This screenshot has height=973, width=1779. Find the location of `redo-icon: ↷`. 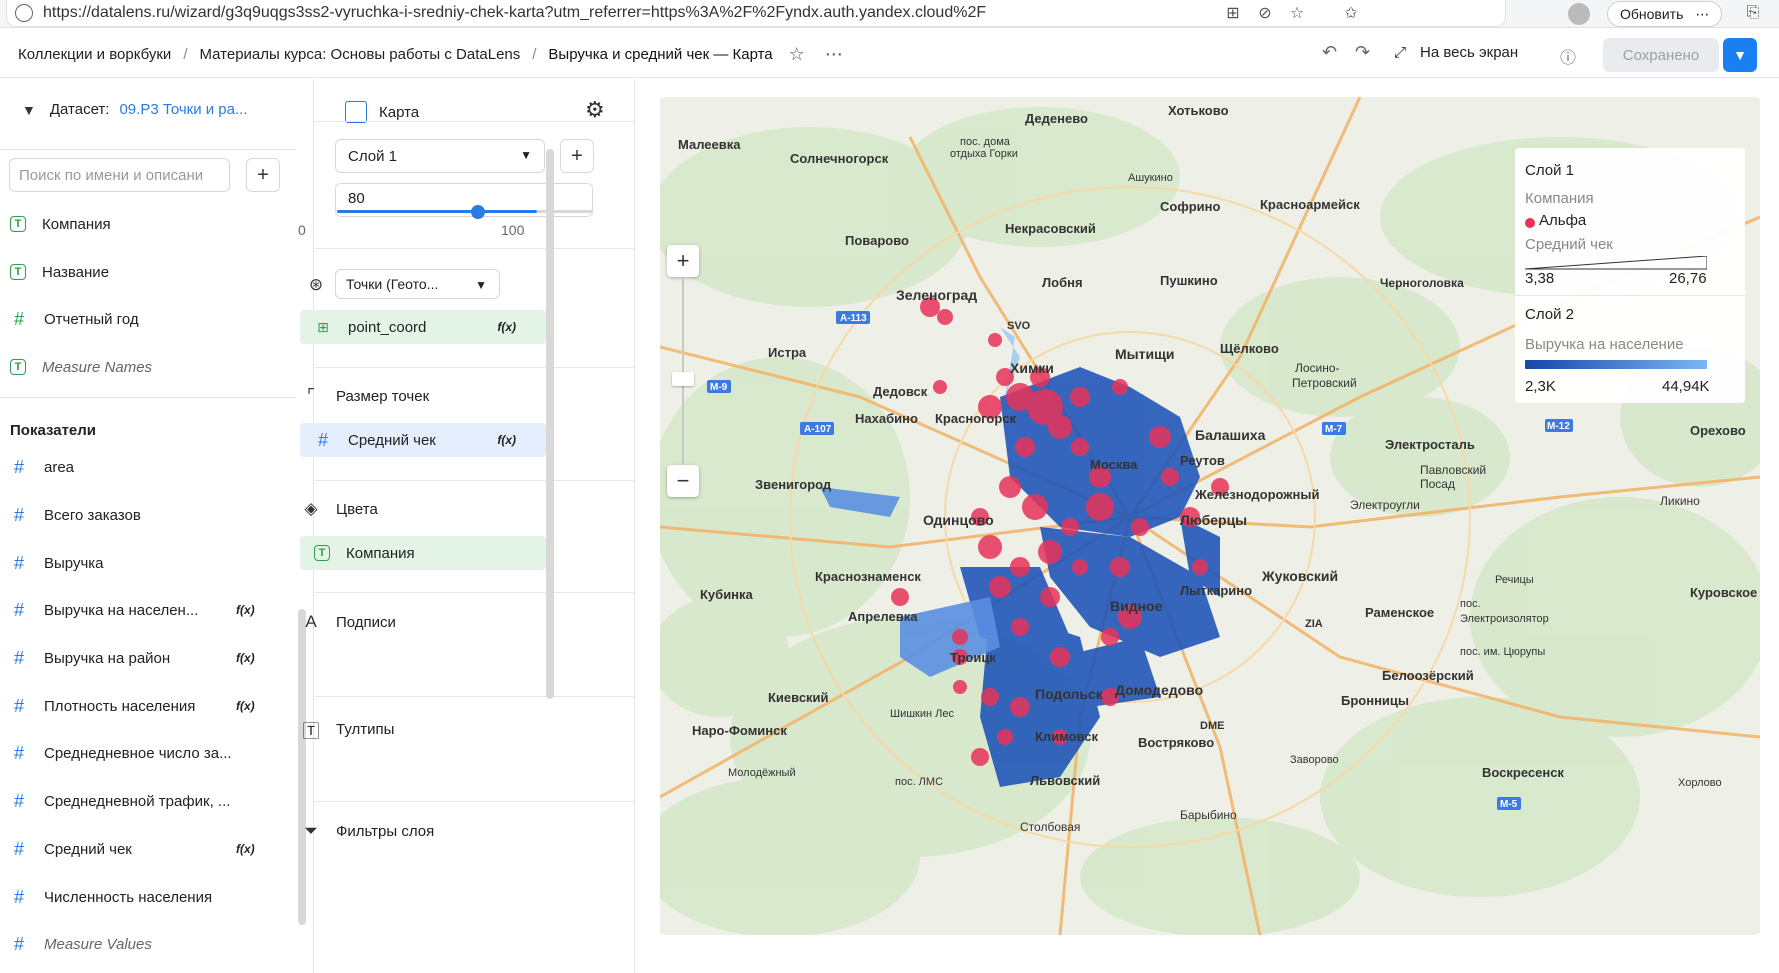

redo-icon: ↷ is located at coordinates (1362, 52).